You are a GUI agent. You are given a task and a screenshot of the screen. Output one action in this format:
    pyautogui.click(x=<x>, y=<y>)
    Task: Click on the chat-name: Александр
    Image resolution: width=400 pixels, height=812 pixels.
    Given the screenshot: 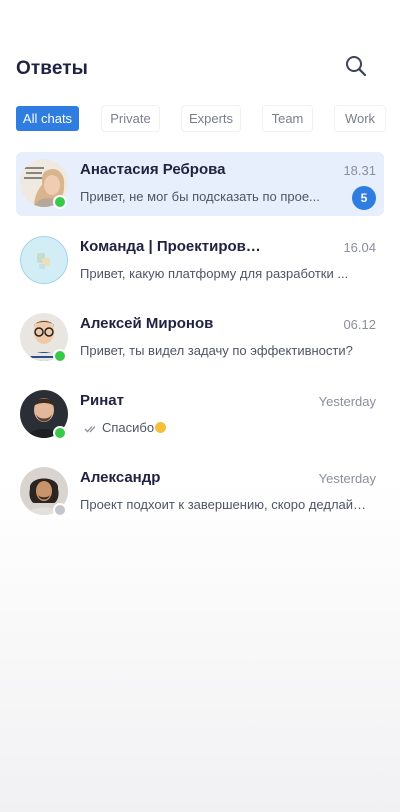 What is the action you would take?
    pyautogui.click(x=120, y=477)
    